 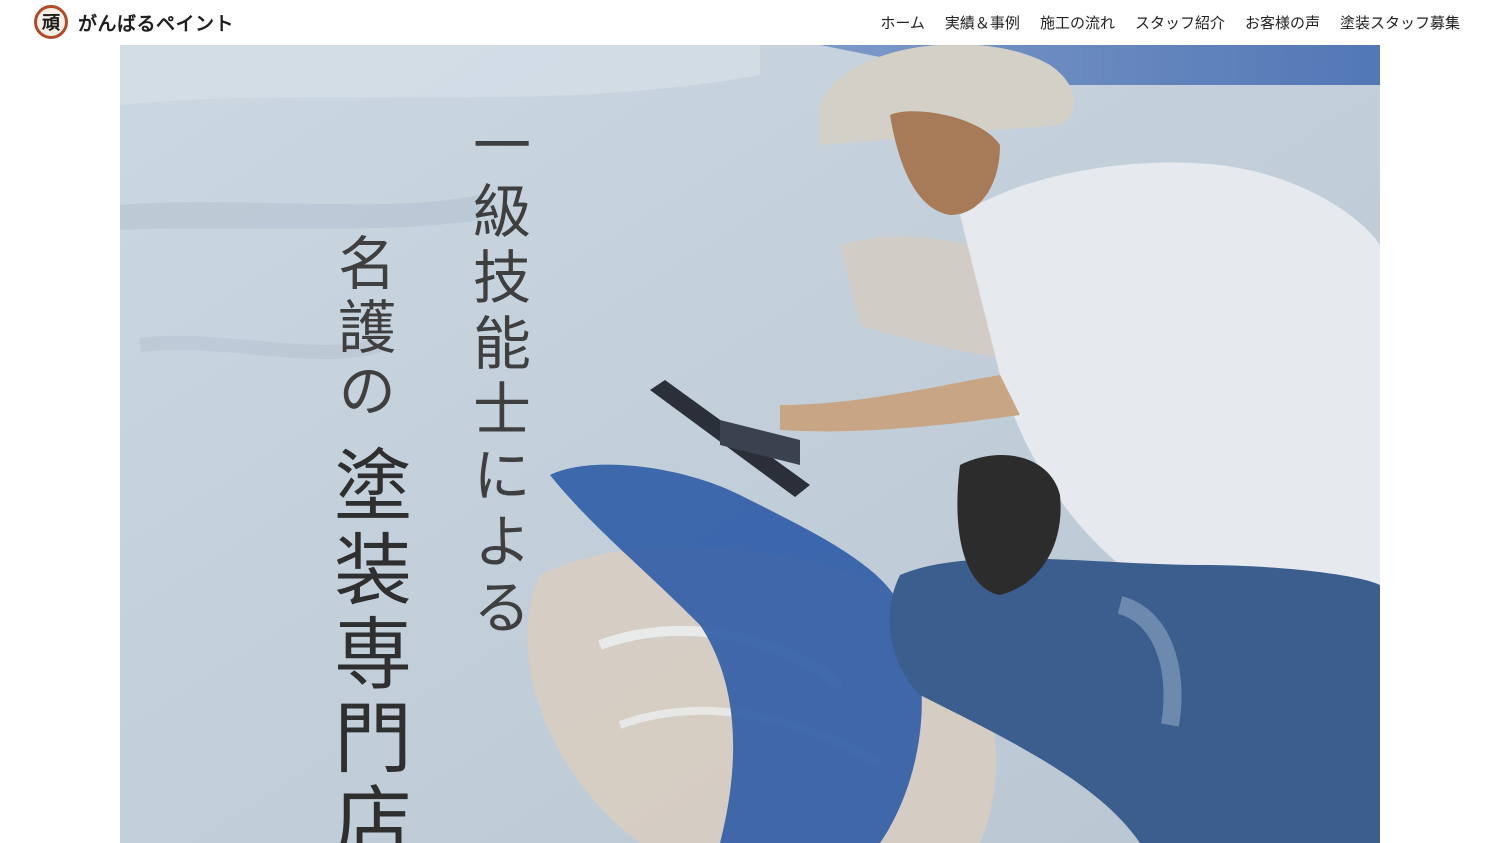 What do you see at coordinates (156, 23) in the screenshot?
I see `site-name: がんばるペイント` at bounding box center [156, 23].